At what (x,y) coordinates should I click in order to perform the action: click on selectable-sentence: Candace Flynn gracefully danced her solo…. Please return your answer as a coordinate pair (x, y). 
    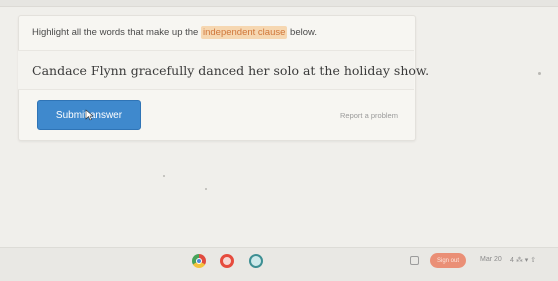
    Looking at the image, I should click on (230, 70).